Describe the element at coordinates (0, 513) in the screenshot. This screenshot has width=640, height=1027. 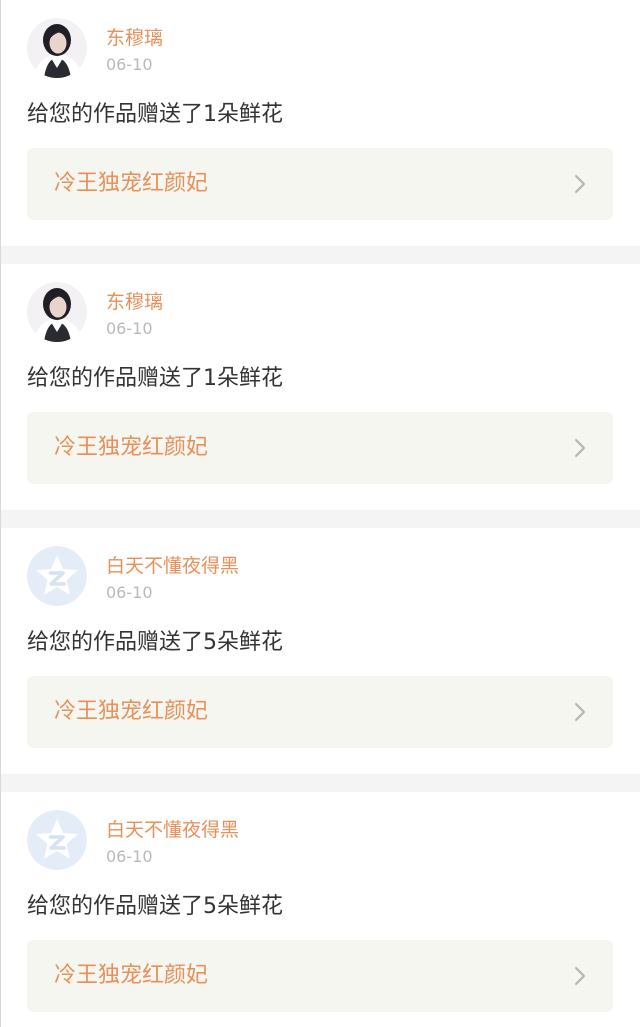
I see `left-border` at that location.